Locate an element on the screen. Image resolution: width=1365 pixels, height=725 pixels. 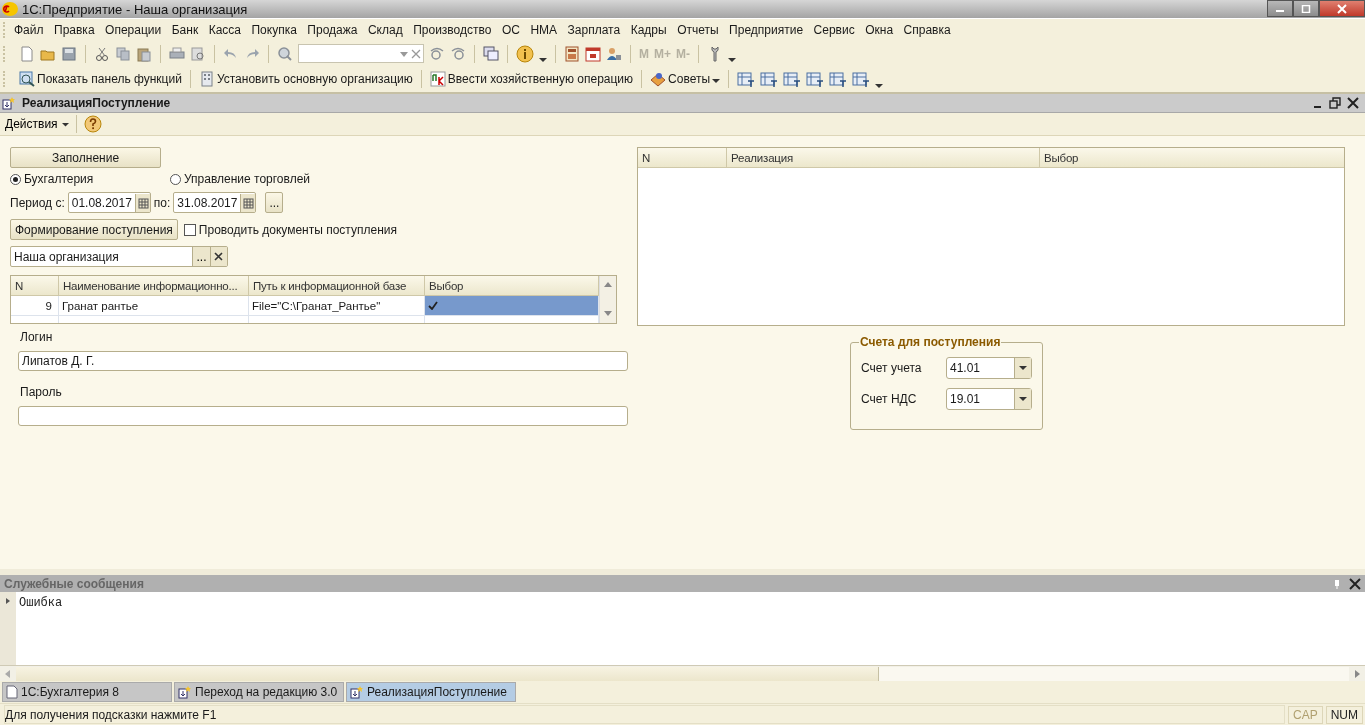
status-indicator: NUM is located at coordinates (1344, 714).